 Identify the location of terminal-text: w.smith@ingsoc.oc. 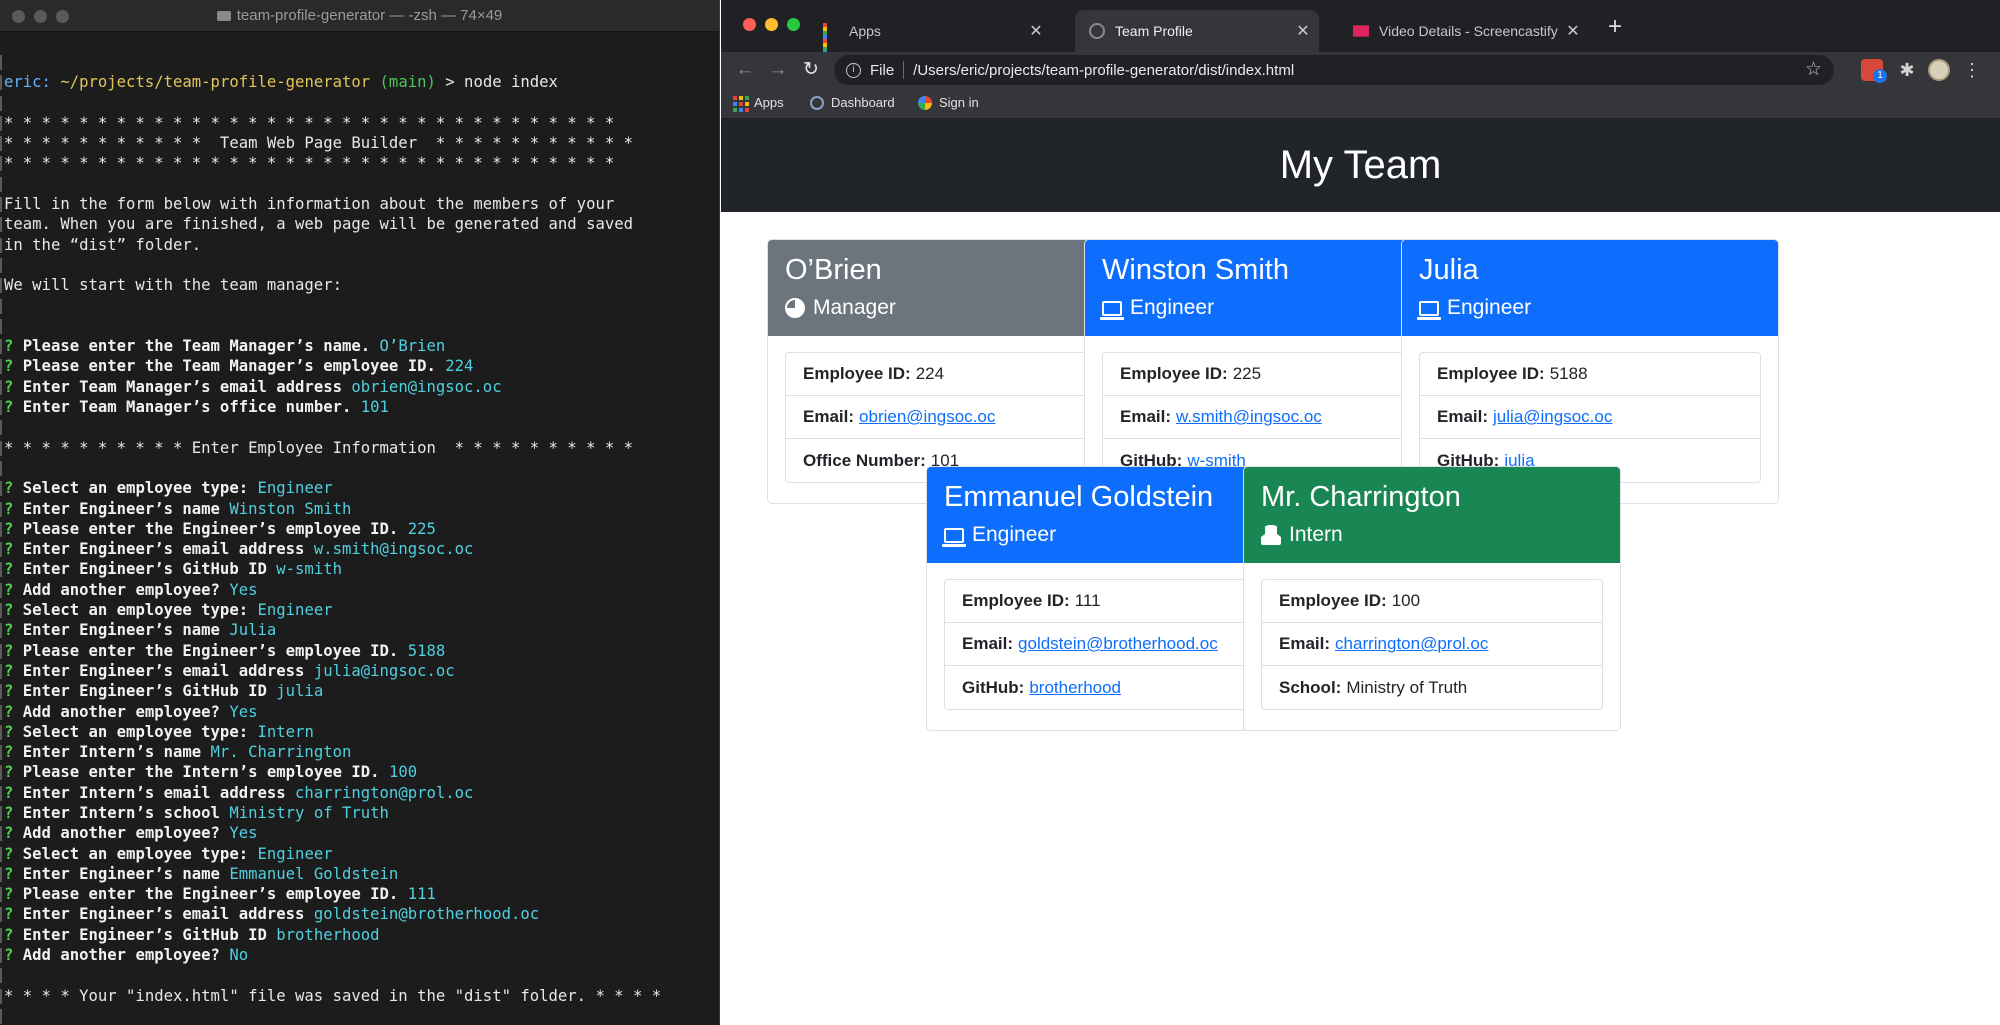
(393, 549).